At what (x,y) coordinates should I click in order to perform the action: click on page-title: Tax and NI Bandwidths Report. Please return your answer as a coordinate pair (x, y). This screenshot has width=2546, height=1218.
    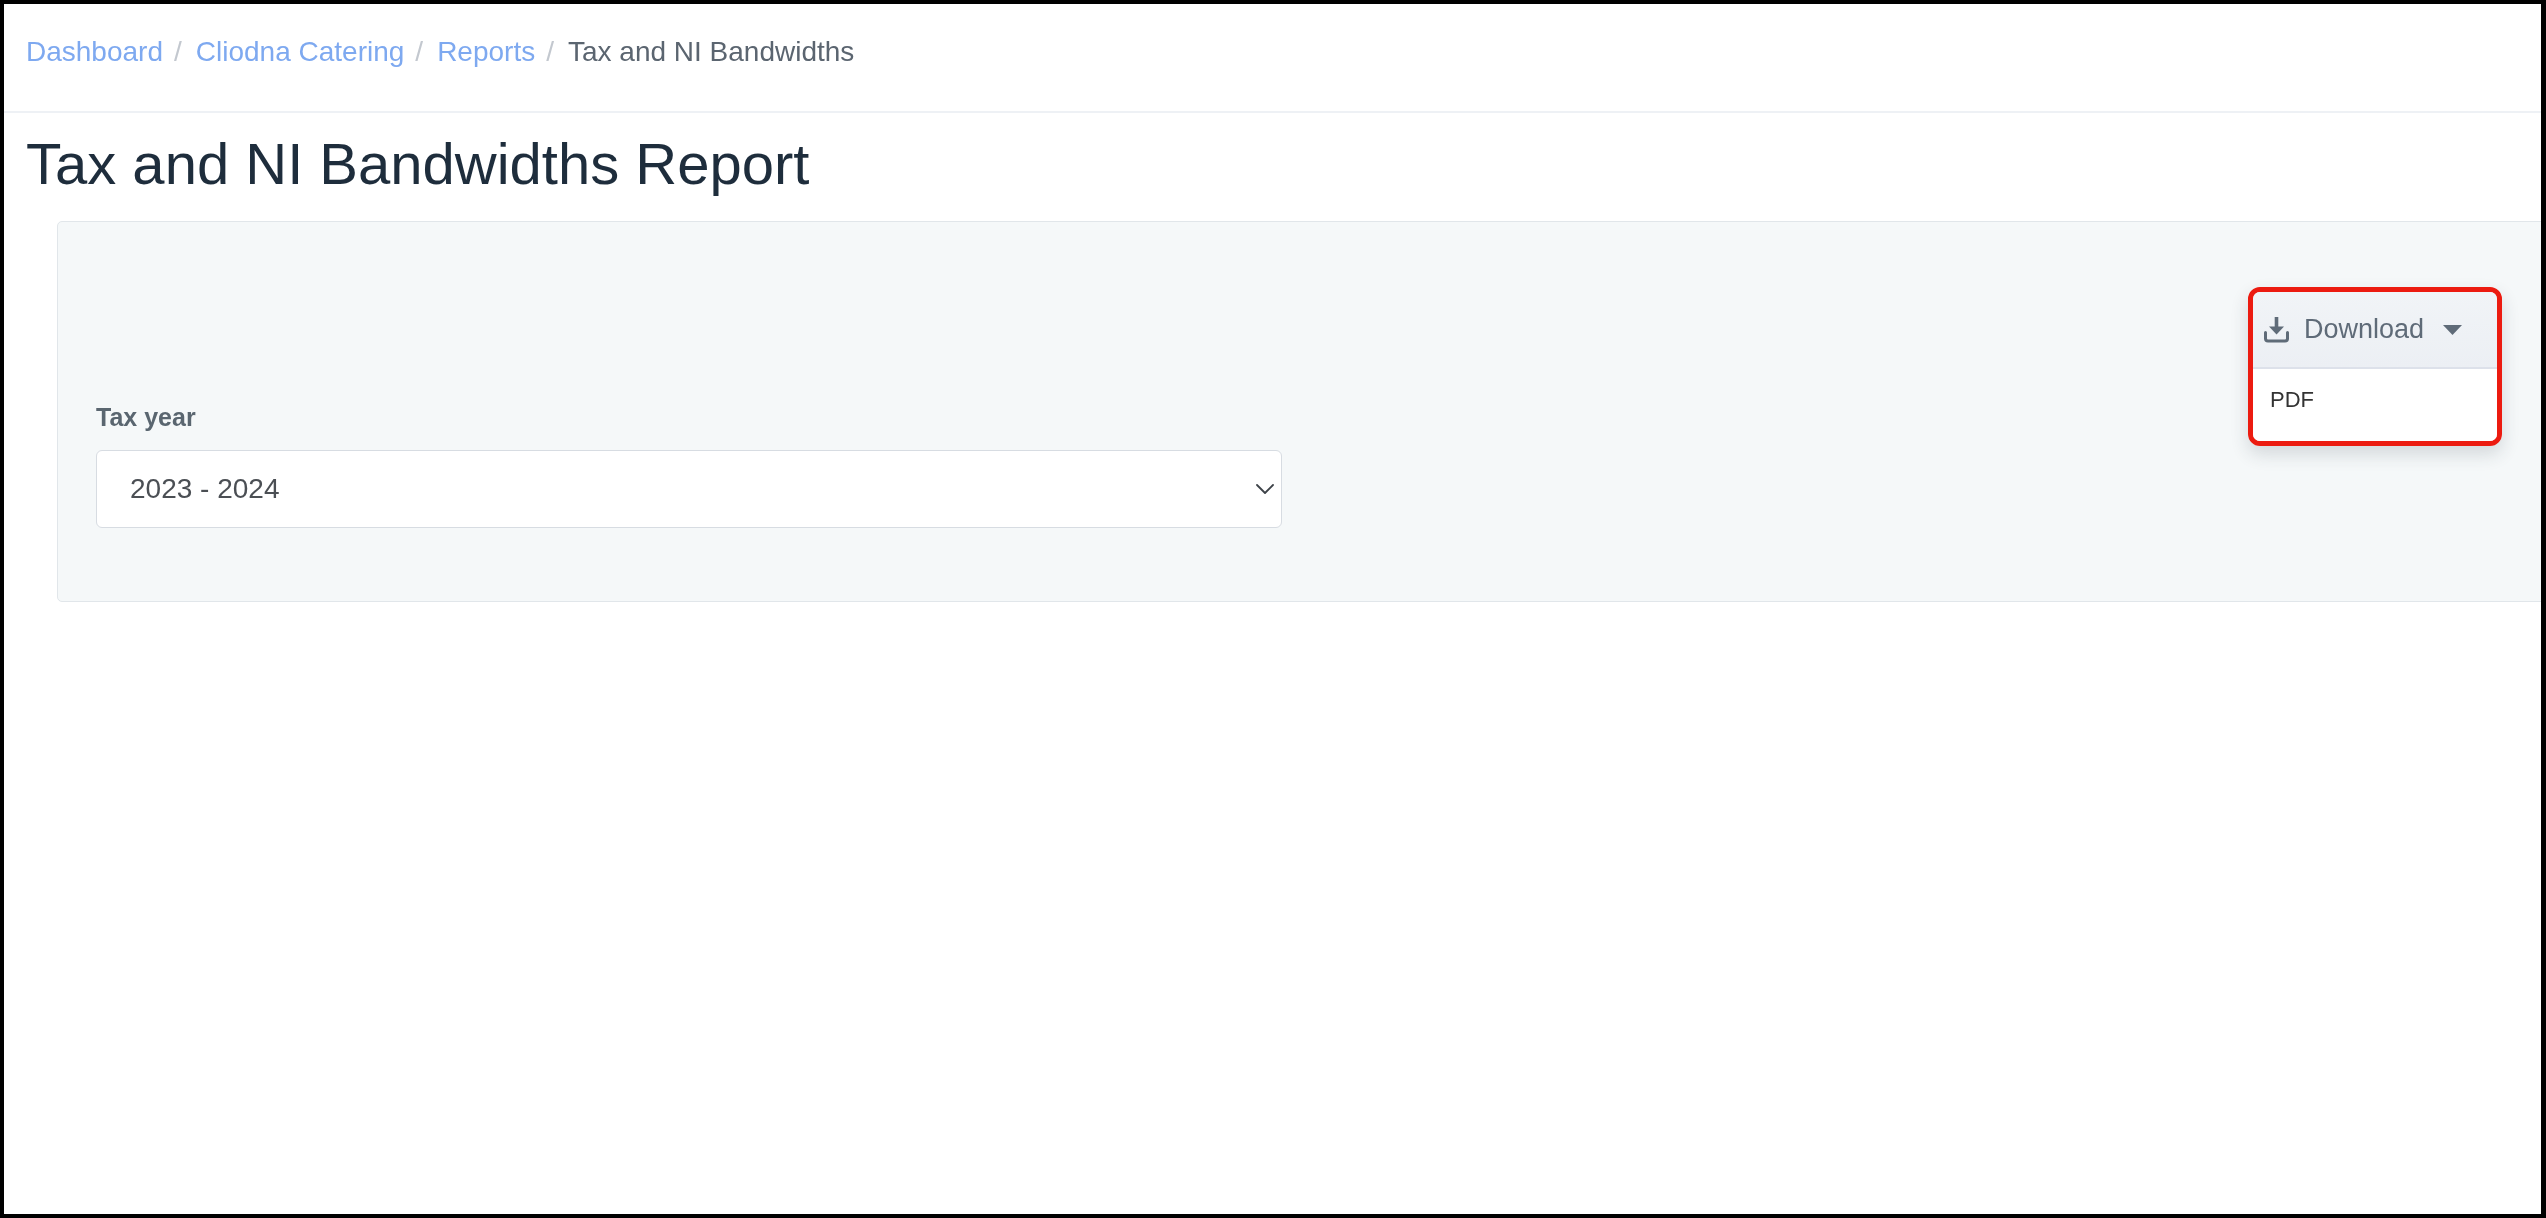
    Looking at the image, I should click on (418, 164).